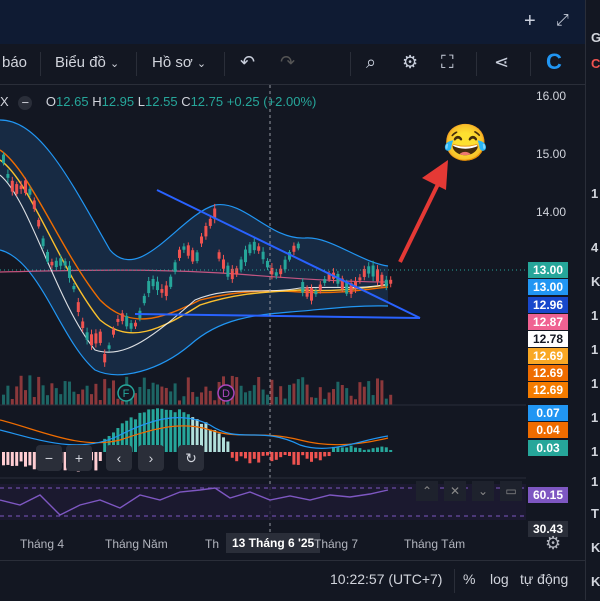 Image resolution: width=600 pixels, height=601 pixels. I want to click on chart-type-button: Biểu đồ ⌄, so click(87, 62).